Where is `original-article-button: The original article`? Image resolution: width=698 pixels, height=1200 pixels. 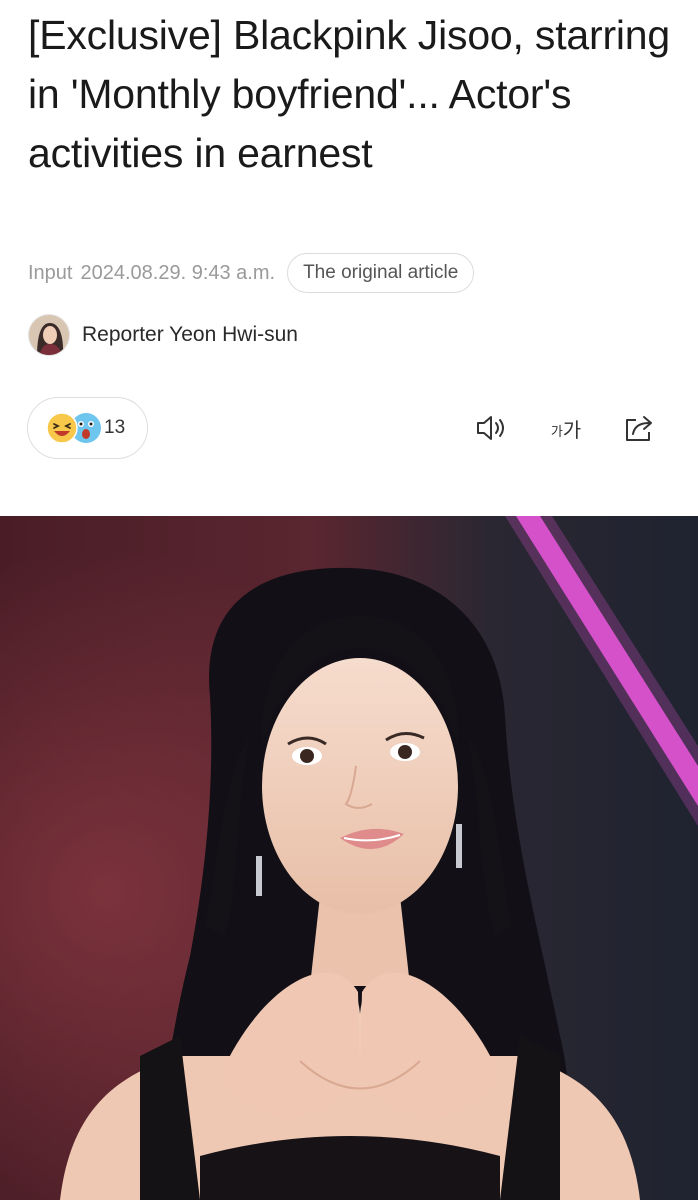
original-article-button: The original article is located at coordinates (381, 273).